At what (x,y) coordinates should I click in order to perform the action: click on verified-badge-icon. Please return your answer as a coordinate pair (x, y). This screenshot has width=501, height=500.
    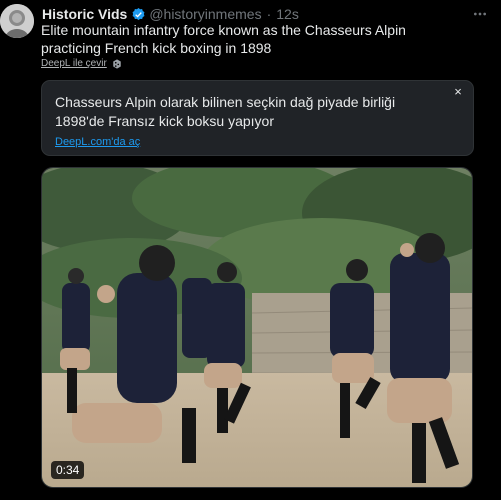
    Looking at the image, I should click on (138, 13).